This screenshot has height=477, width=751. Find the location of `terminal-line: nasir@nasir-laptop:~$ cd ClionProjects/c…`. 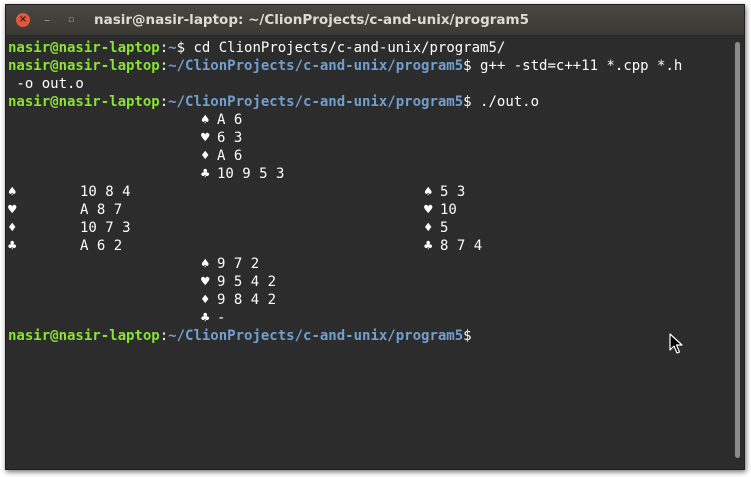

terminal-line: nasir@nasir-laptop:~$ cd ClionProjects/c… is located at coordinates (370, 48).